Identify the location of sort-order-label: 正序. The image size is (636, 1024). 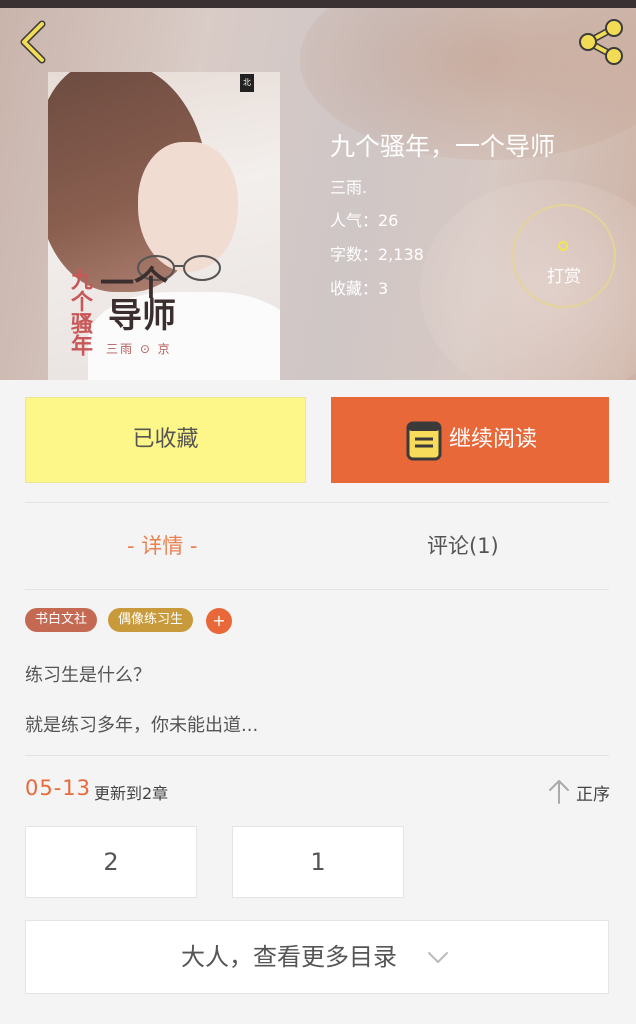
(593, 795).